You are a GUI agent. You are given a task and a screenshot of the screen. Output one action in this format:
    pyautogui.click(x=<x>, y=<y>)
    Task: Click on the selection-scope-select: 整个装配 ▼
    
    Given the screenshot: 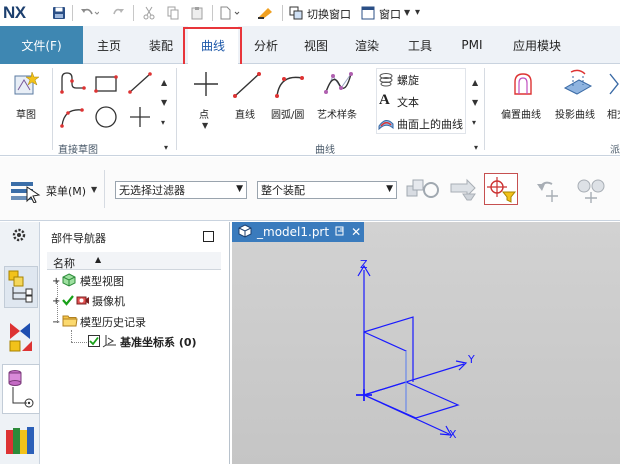 What is the action you would take?
    pyautogui.click(x=327, y=190)
    